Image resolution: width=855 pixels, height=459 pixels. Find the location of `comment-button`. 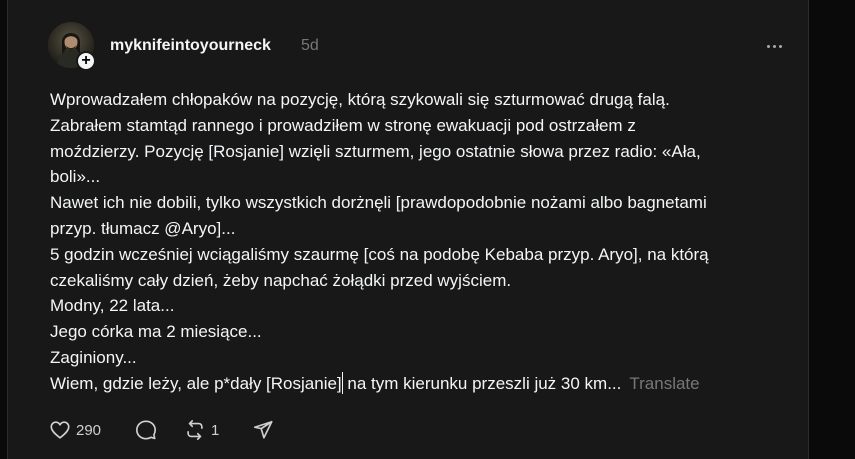

comment-button is located at coordinates (159, 430).